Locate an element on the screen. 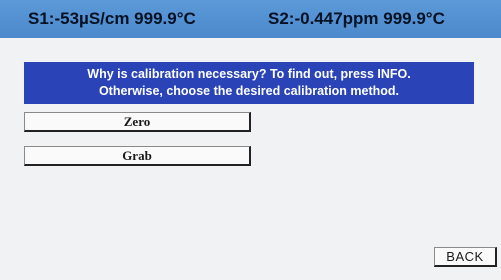  back-button: BACK is located at coordinates (465, 257).